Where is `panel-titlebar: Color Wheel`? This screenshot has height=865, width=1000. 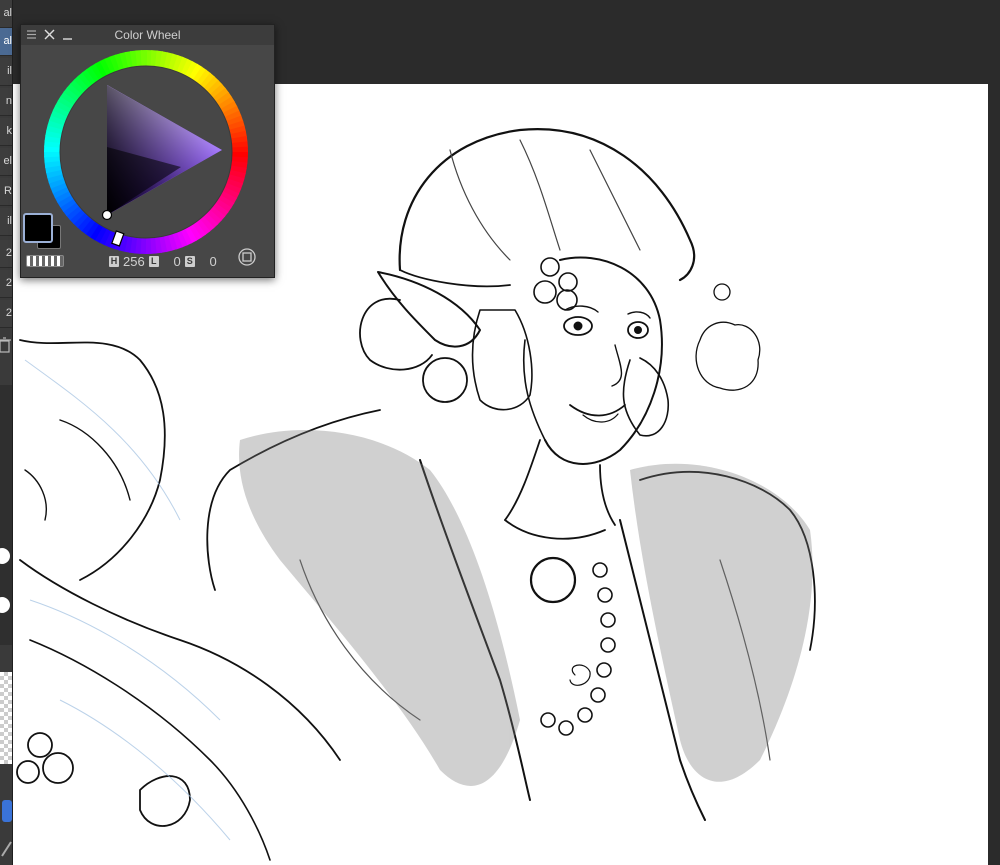
panel-titlebar: Color Wheel is located at coordinates (147, 35).